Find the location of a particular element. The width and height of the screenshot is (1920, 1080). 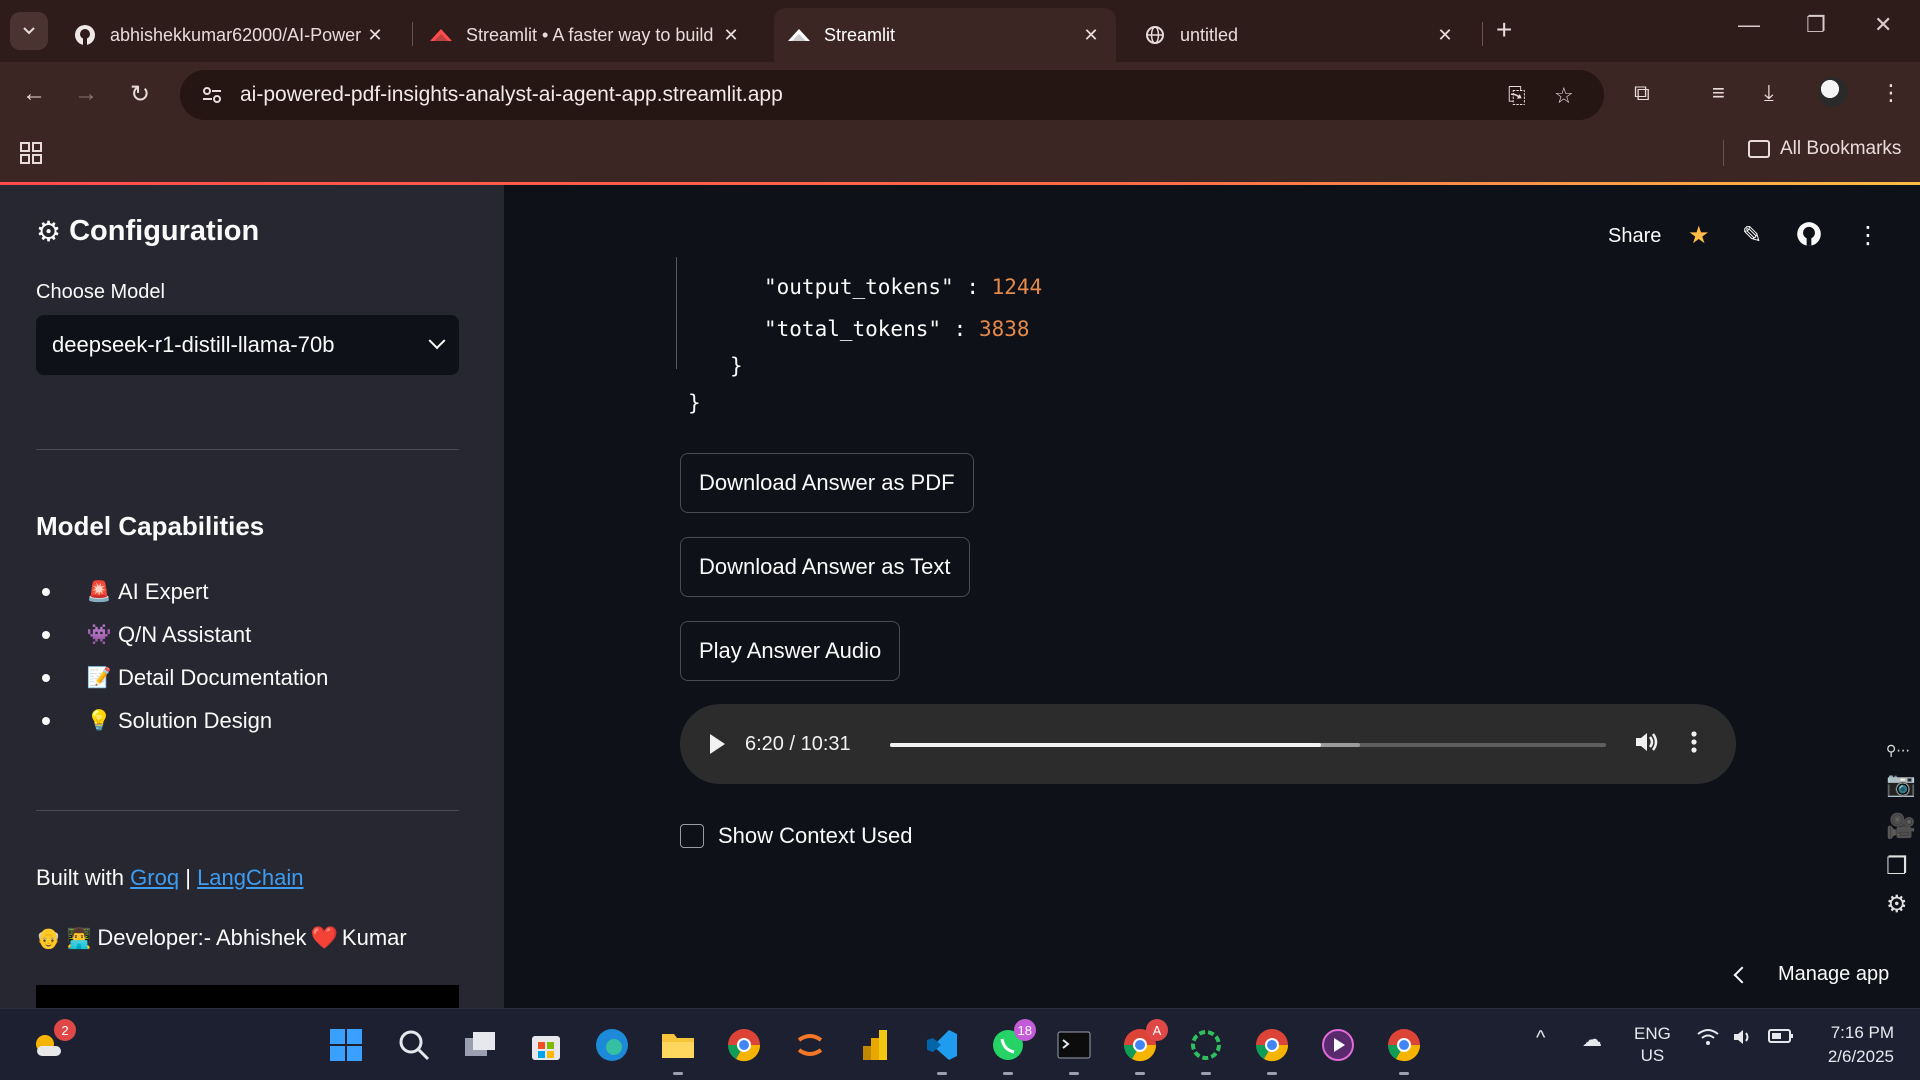

play-icon is located at coordinates (717, 744).